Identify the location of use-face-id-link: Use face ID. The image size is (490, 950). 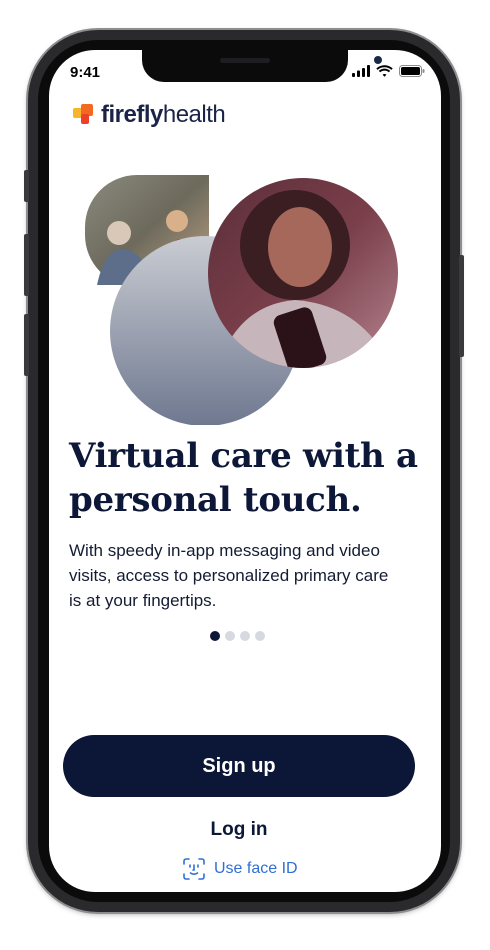
(240, 869).